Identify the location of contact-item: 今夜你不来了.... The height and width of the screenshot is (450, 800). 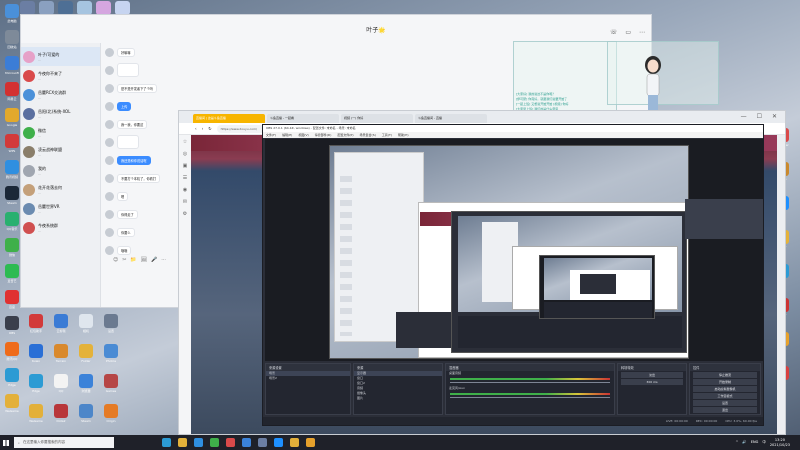
(60, 75).